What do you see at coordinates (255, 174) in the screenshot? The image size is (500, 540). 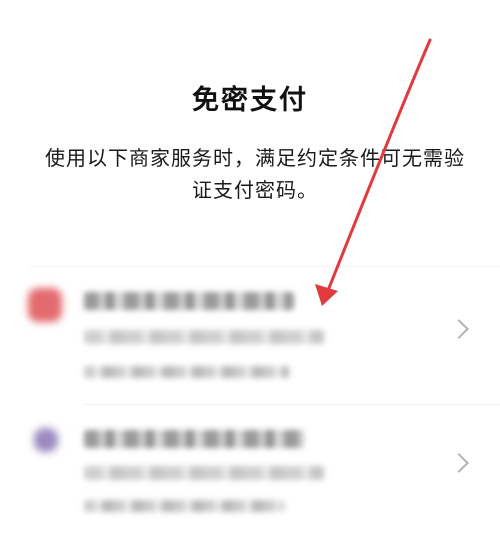 I see `page-description: 使用以下商家服务时，满足约定条件可无需验证支付密码。` at bounding box center [255, 174].